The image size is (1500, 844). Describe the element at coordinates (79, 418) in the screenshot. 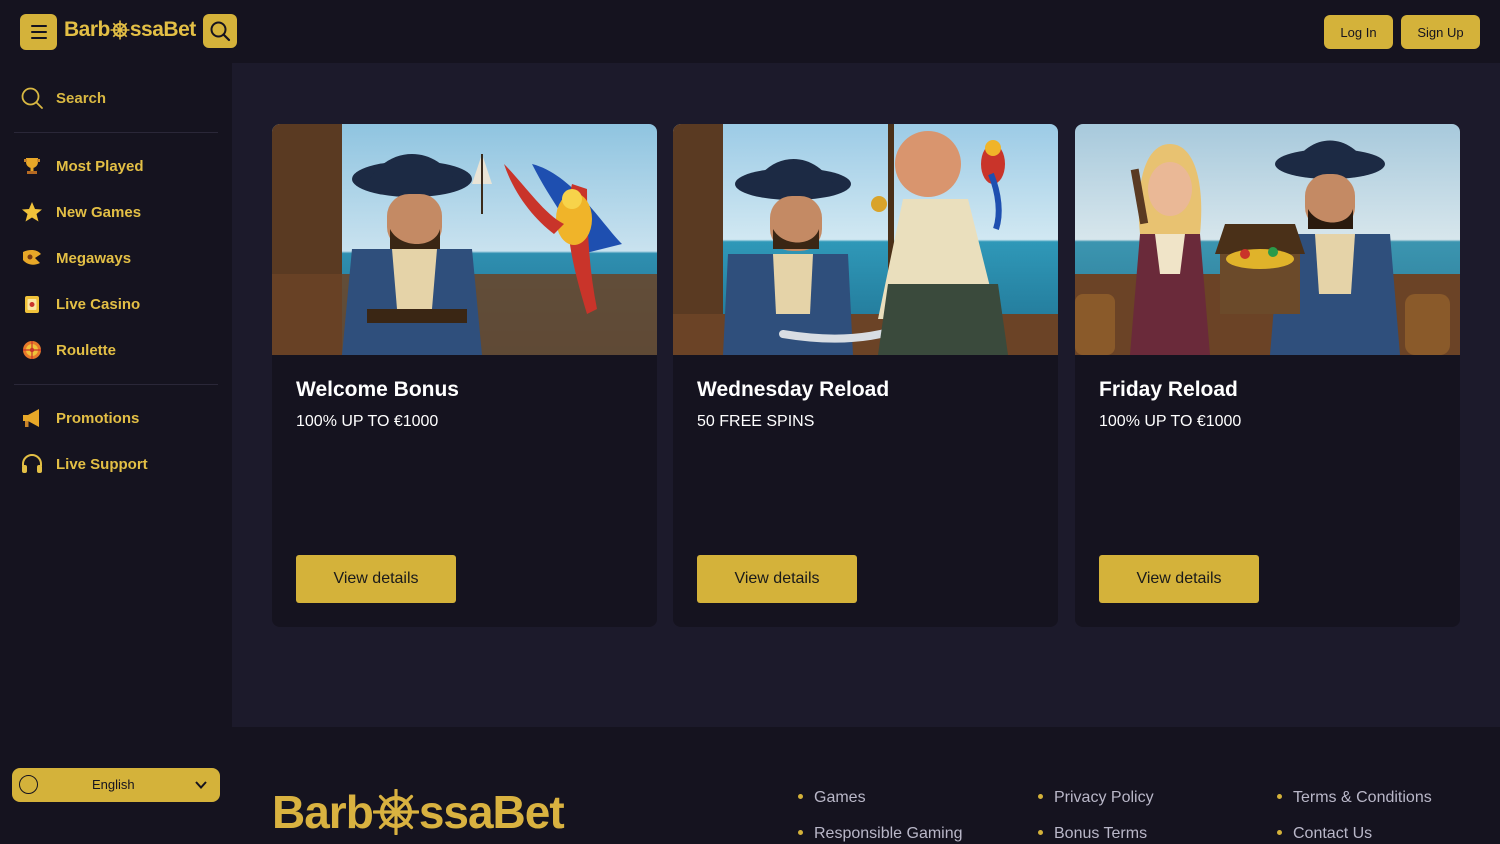

I see `sidebar-item-promotions: Promotions` at that location.